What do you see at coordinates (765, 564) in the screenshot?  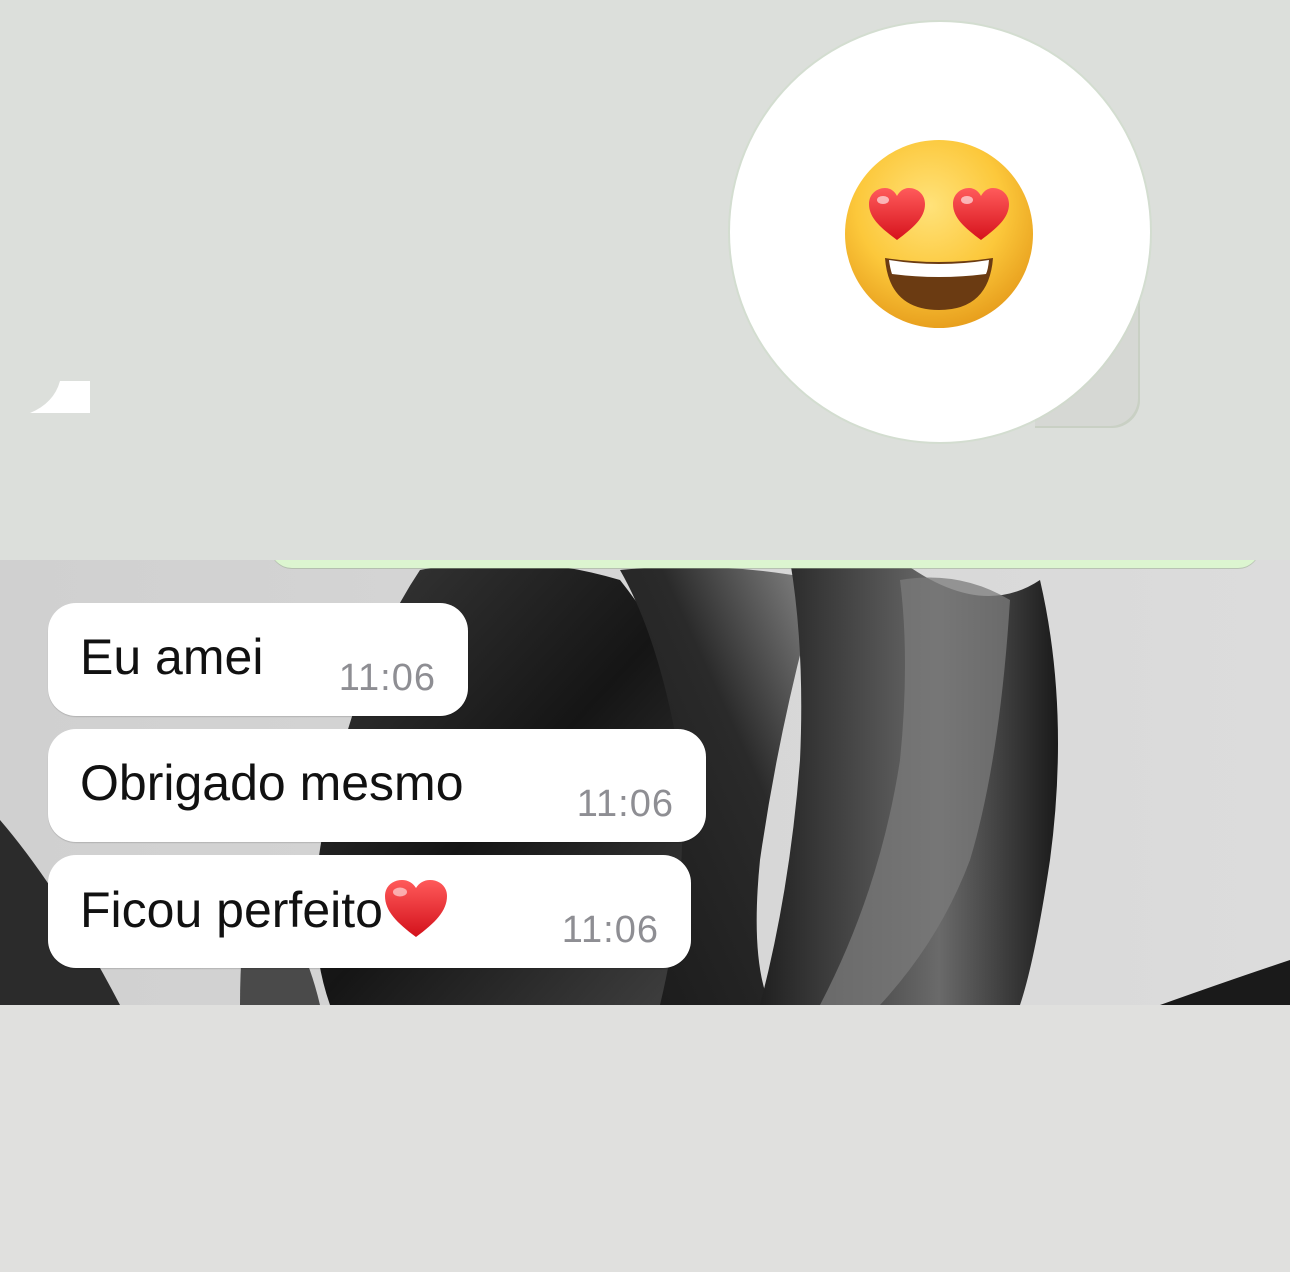 I see `outgoing-bubble-edge` at bounding box center [765, 564].